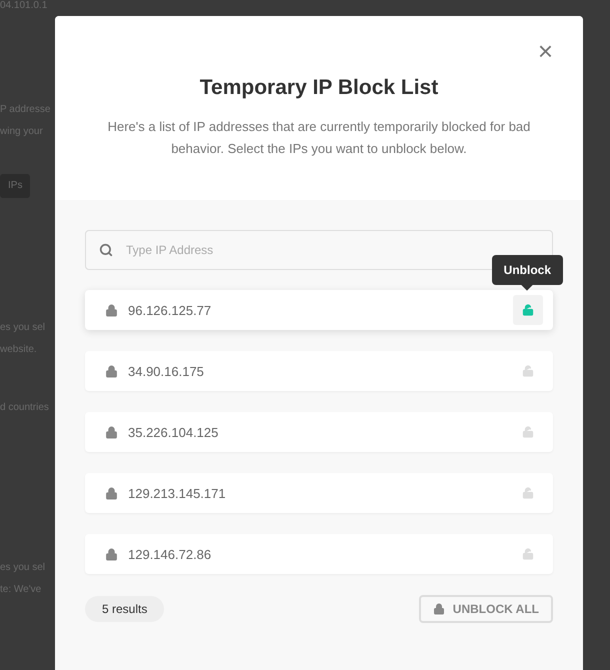 The image size is (610, 670). What do you see at coordinates (170, 554) in the screenshot?
I see `ip-address: 129.146.72.86` at bounding box center [170, 554].